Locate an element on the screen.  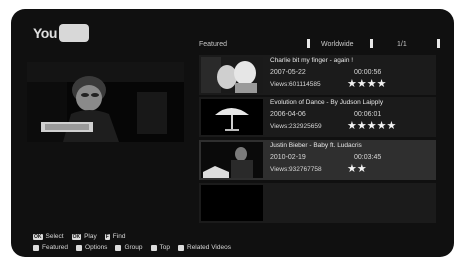
legend-label: Select is located at coordinates (54, 236).